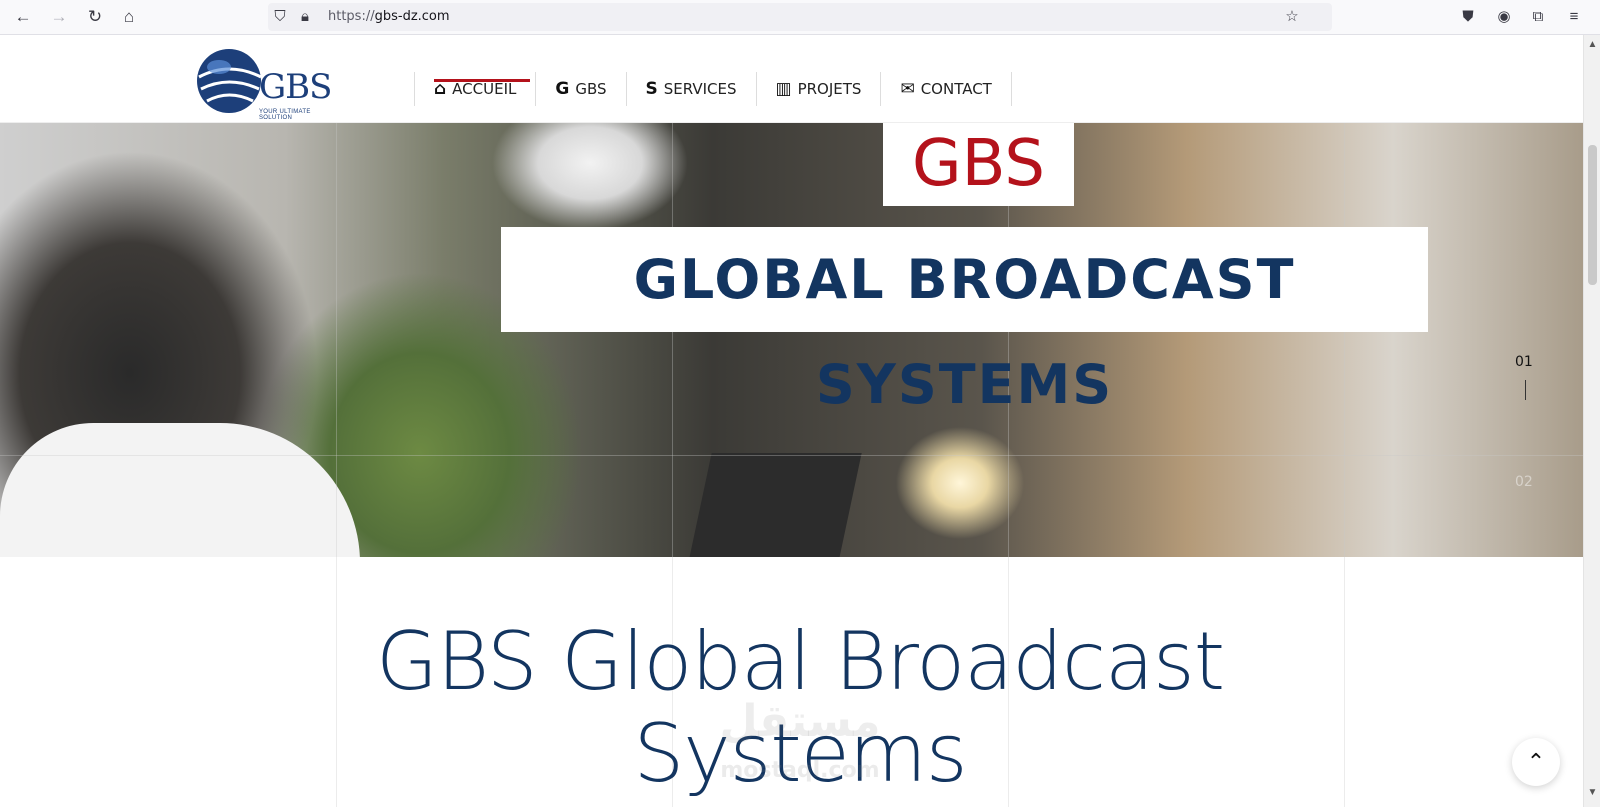 The image size is (1600, 807). What do you see at coordinates (700, 89) in the screenshot?
I see `menu-item-label: SERVICES` at bounding box center [700, 89].